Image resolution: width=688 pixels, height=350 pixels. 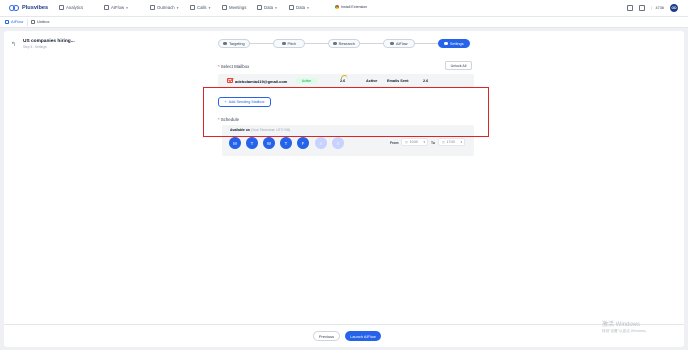 I want to click on day-toggle-thu: T, so click(x=286, y=143).